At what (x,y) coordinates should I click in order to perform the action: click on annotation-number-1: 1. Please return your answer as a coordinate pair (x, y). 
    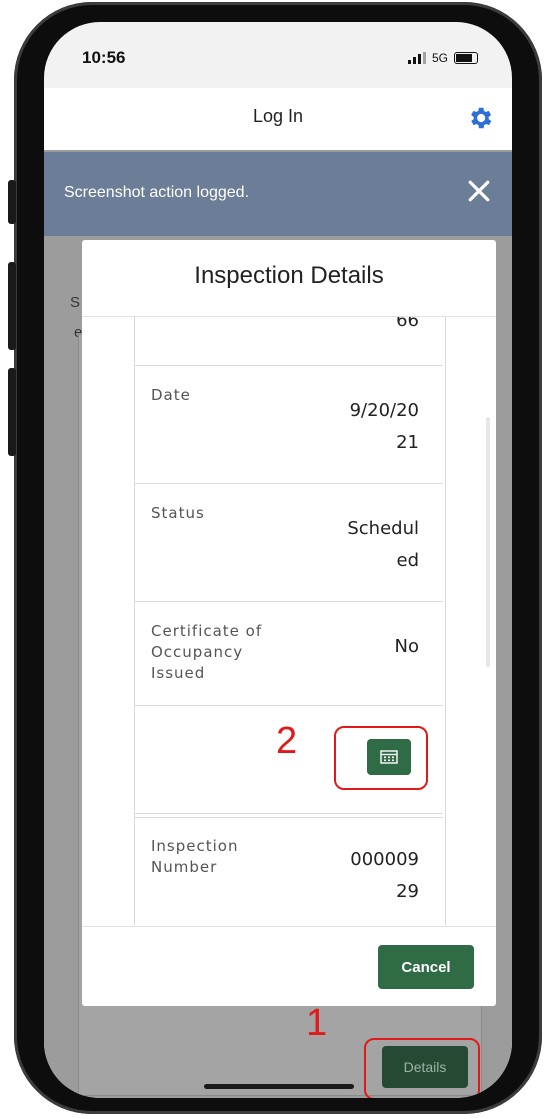
    Looking at the image, I should click on (317, 1023).